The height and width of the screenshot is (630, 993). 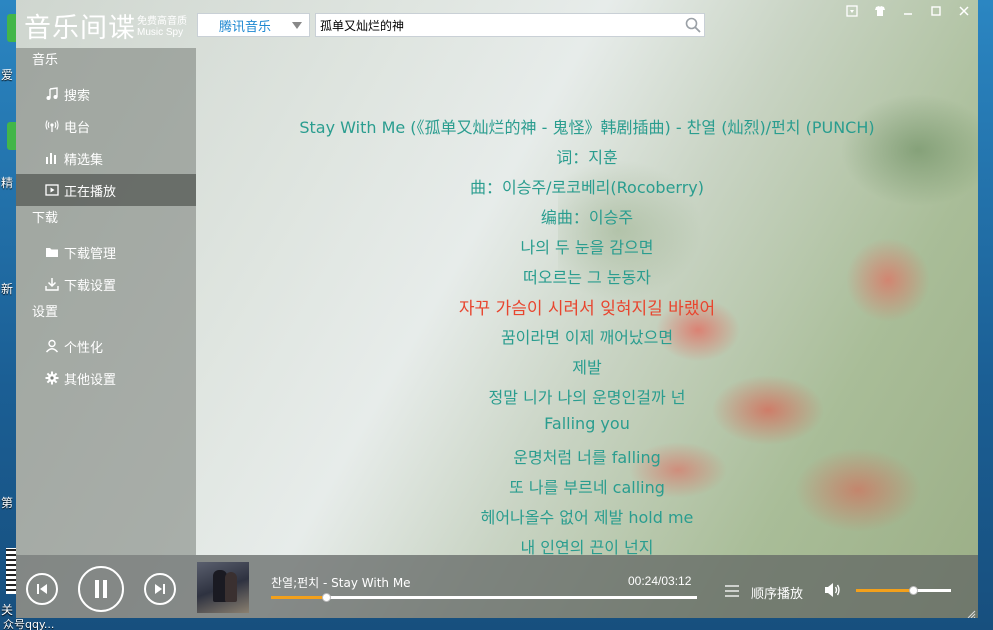 I want to click on volume-fill, so click(x=884, y=590).